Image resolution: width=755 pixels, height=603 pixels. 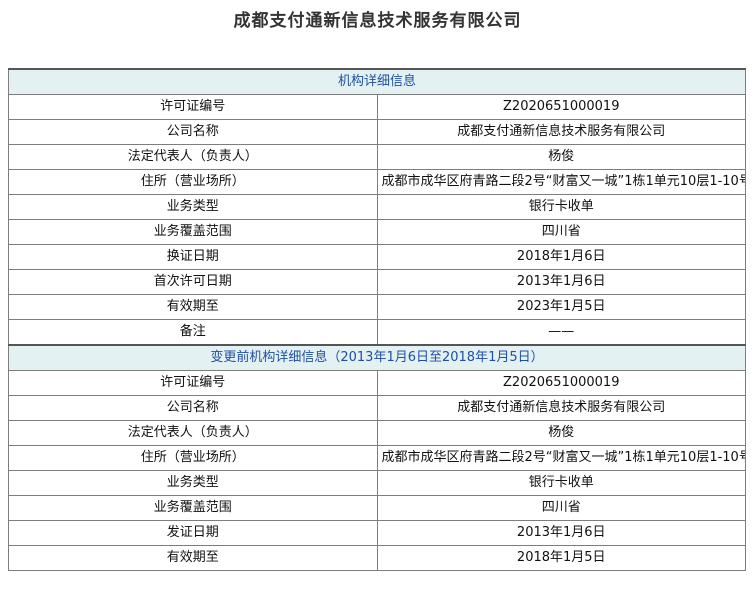 I want to click on row-value: ——, so click(x=561, y=332).